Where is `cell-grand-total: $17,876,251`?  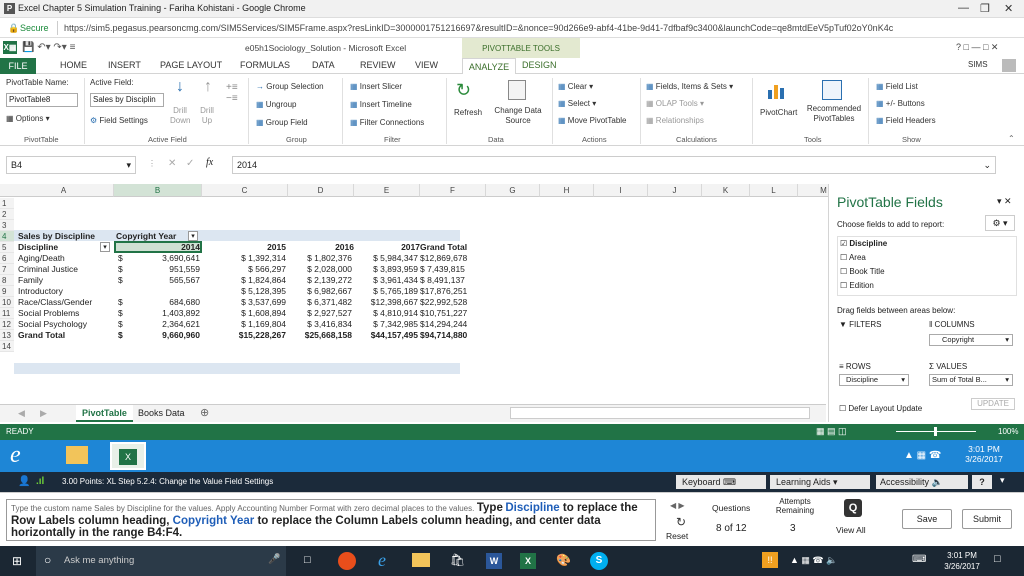 cell-grand-total: $17,876,251 is located at coordinates (443, 291).